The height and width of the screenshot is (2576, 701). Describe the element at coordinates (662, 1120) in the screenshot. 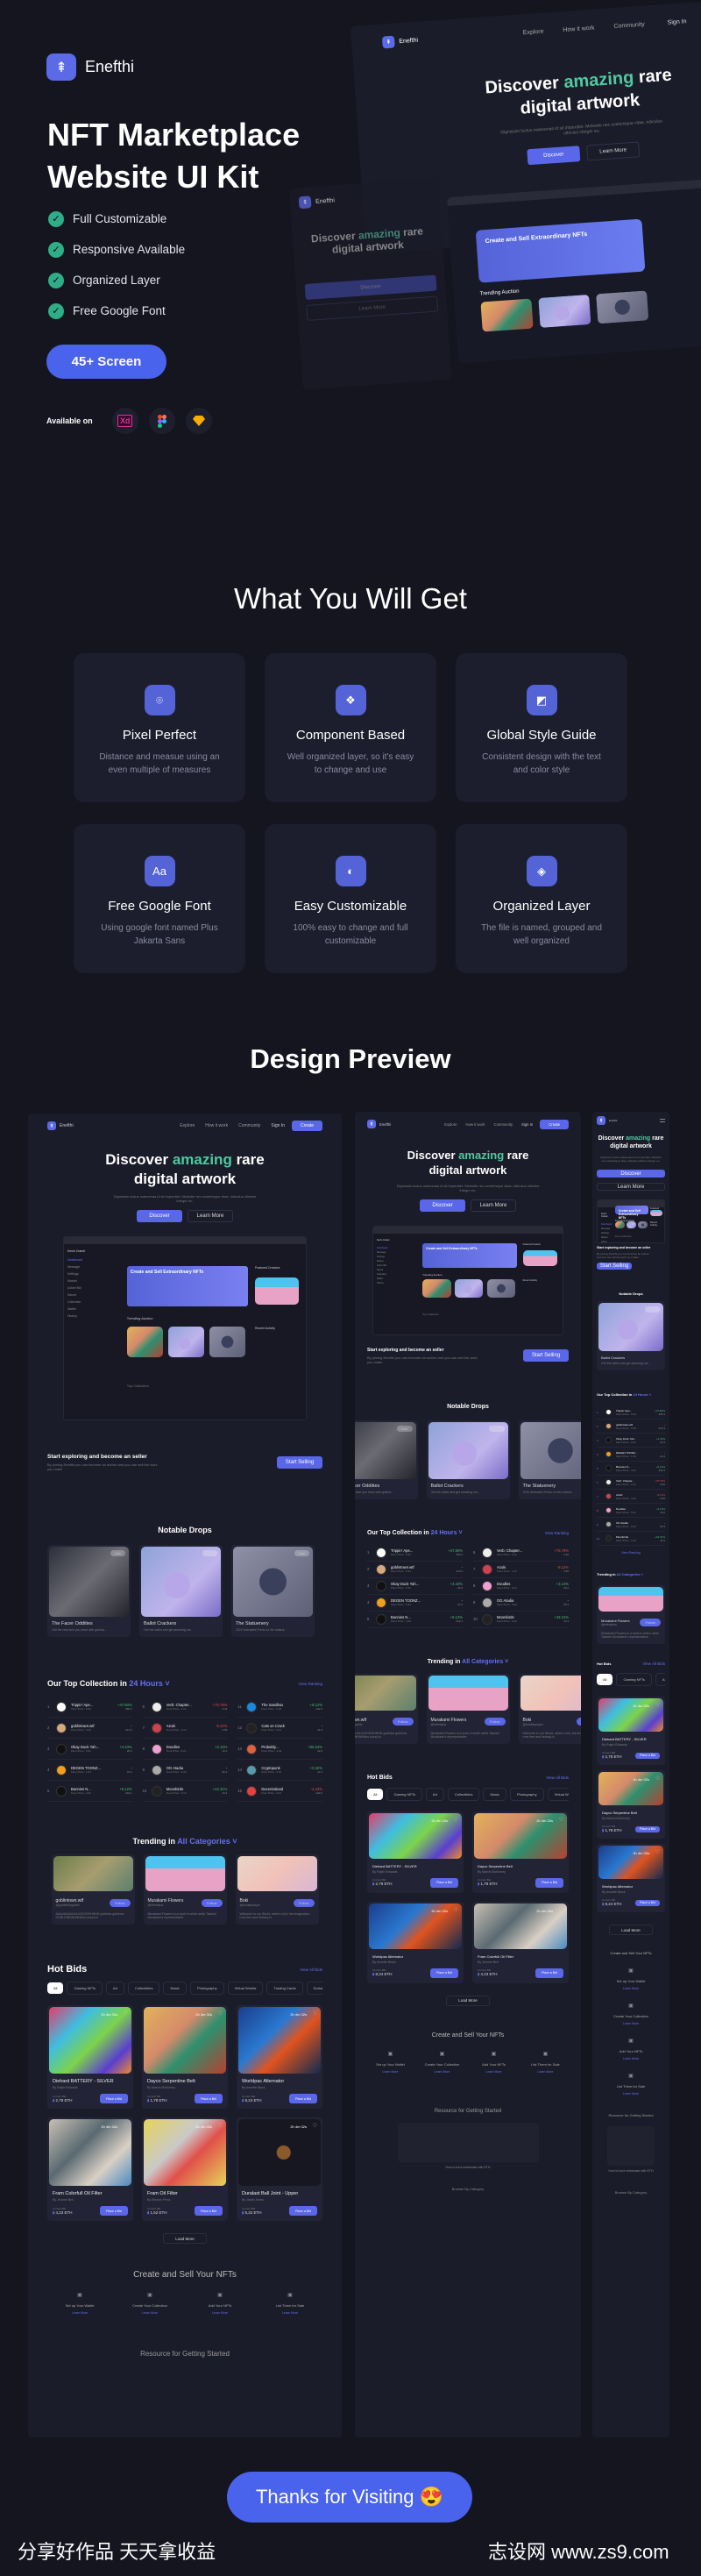

I see `hamburger-icon` at that location.